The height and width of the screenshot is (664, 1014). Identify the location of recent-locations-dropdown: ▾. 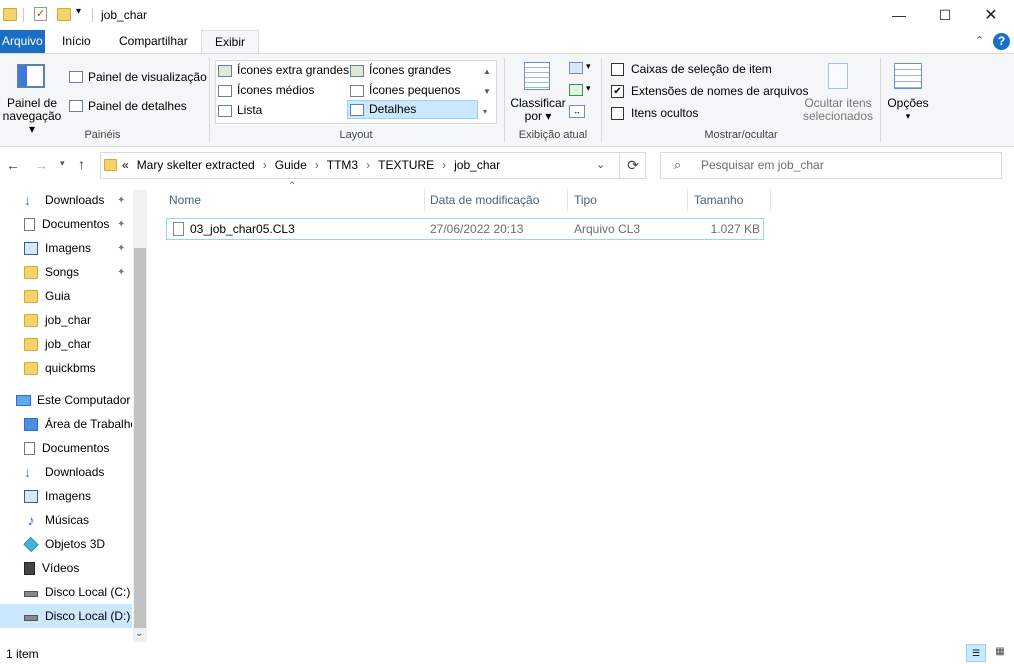
(62, 163).